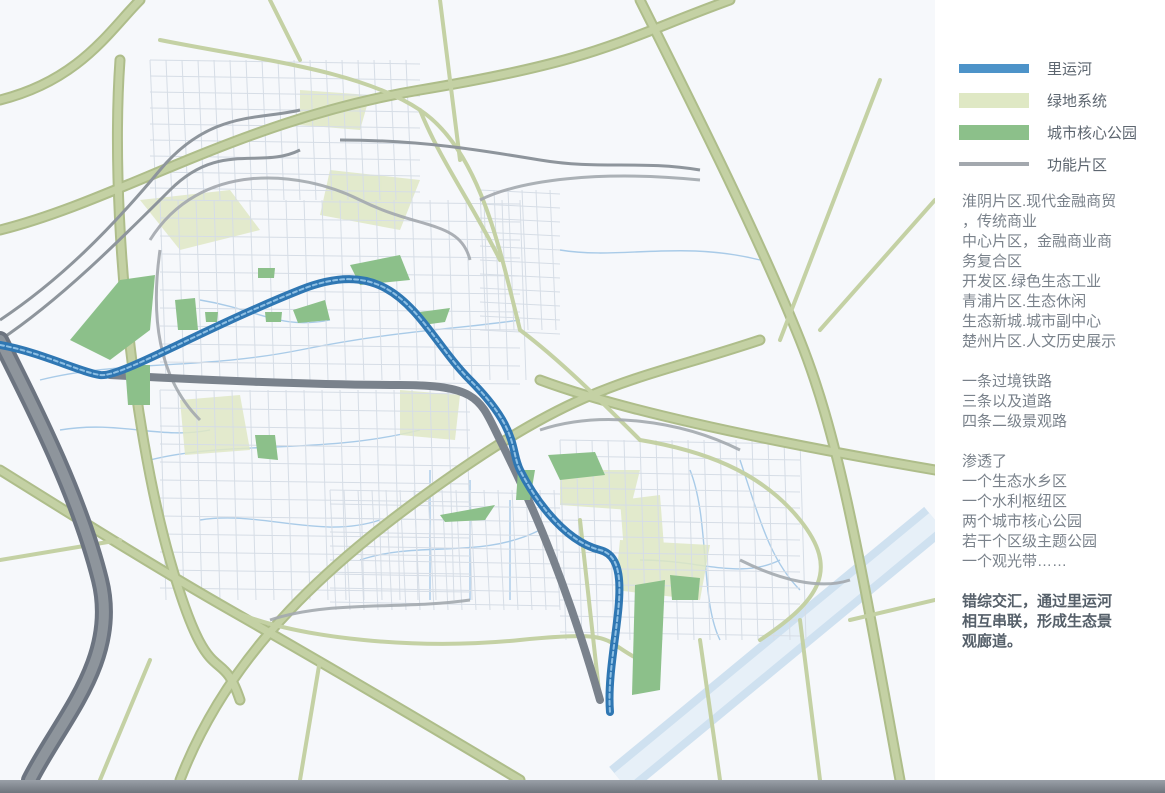 This screenshot has height=793, width=1165. Describe the element at coordinates (1032, 281) in the screenshot. I see `zone-line: 开发区.绿色生态工业` at that location.